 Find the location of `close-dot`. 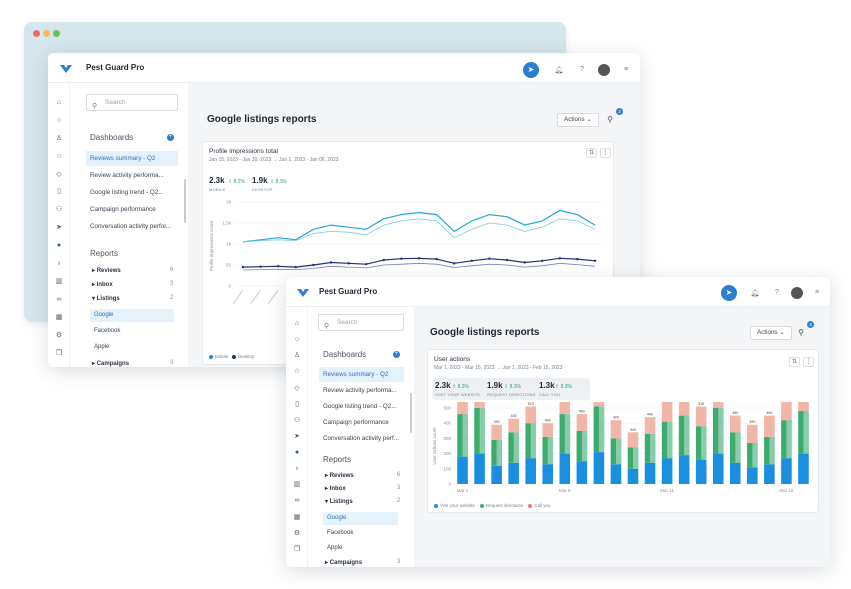

close-dot is located at coordinates (36, 33).